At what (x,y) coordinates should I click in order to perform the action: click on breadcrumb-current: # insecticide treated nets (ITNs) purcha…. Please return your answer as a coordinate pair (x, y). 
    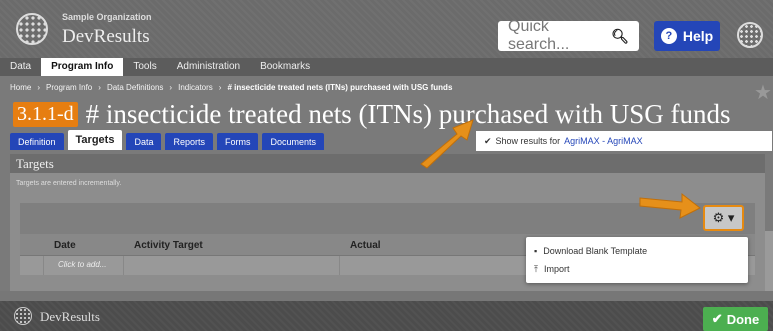
    Looking at the image, I should click on (340, 87).